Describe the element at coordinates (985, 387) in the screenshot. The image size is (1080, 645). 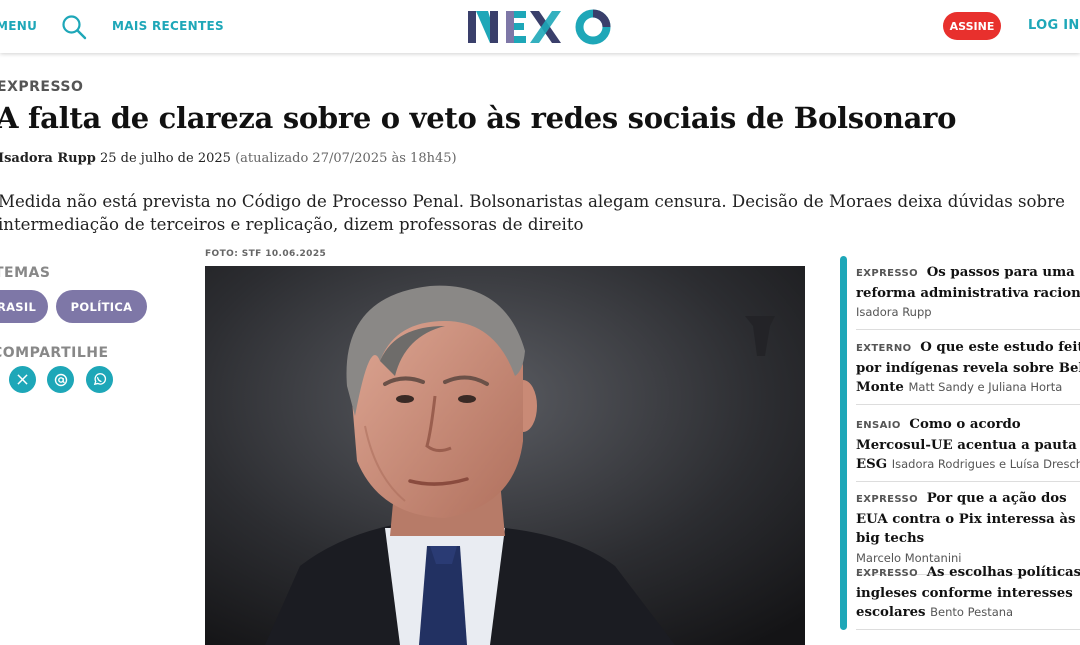
I see `rail-item-author: Matt Sandy e Juliana Horta` at that location.